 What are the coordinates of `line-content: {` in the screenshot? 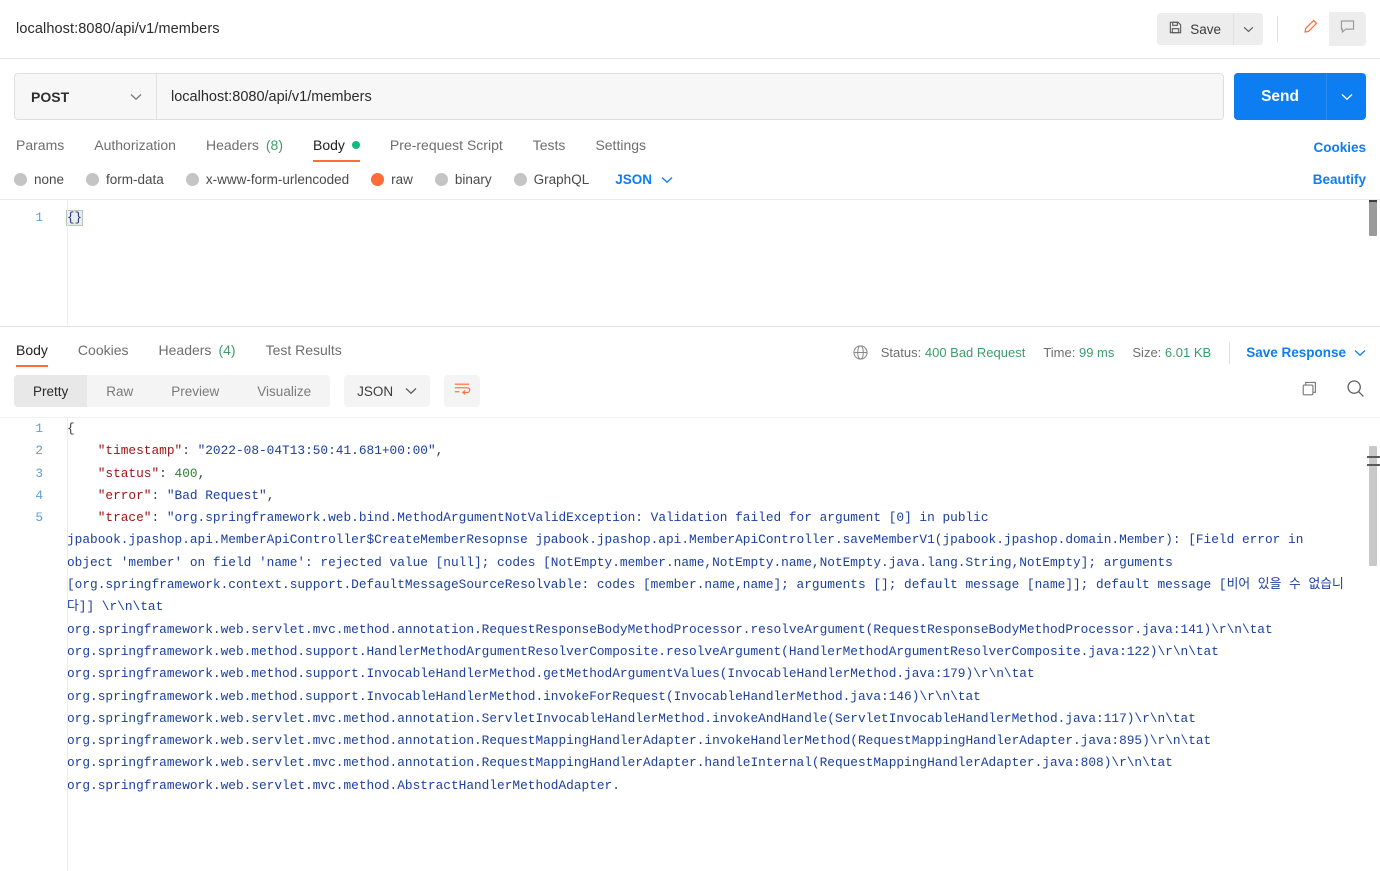 It's located at (717, 429).